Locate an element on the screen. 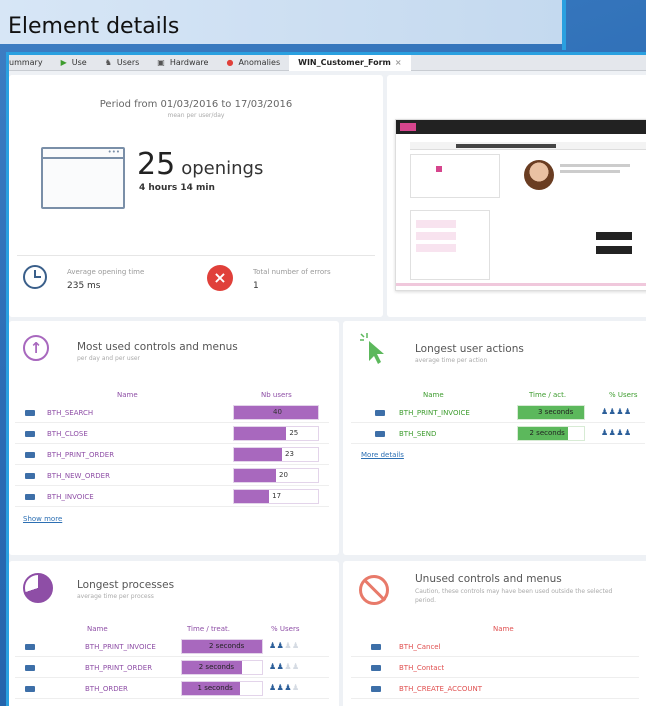 The image size is (646, 706). table-row: BTH_SEARCH 40 is located at coordinates (172, 413).